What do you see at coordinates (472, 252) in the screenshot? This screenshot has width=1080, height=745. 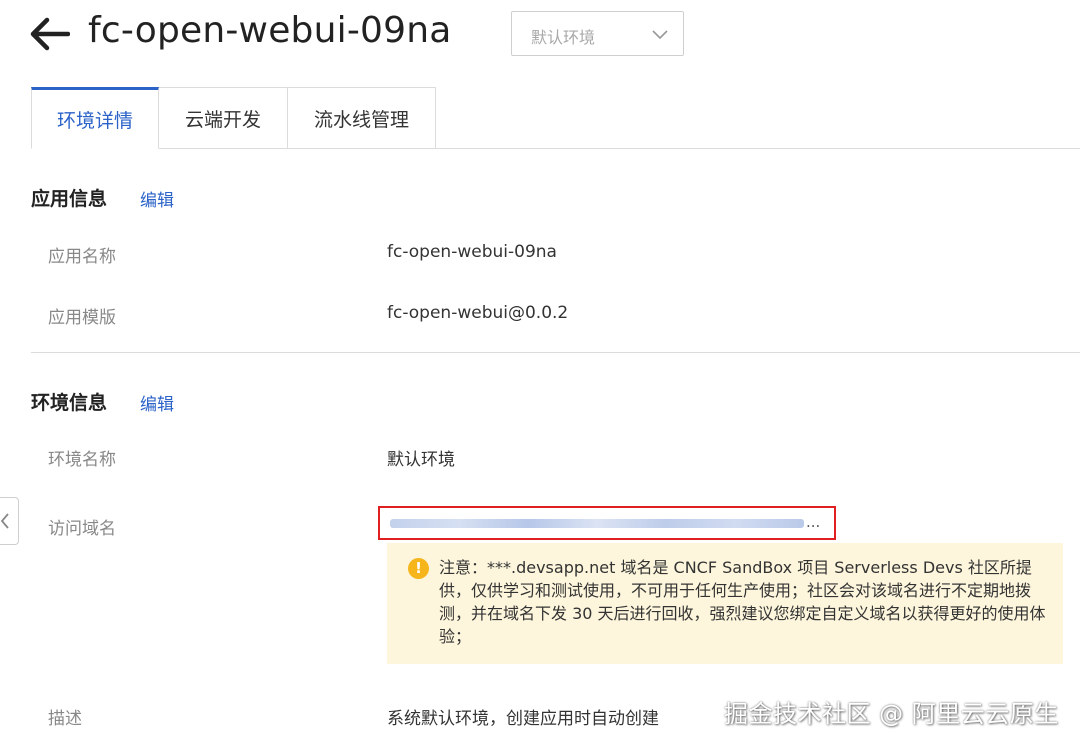 I see `app-name-value: fc-open-webui-09na` at bounding box center [472, 252].